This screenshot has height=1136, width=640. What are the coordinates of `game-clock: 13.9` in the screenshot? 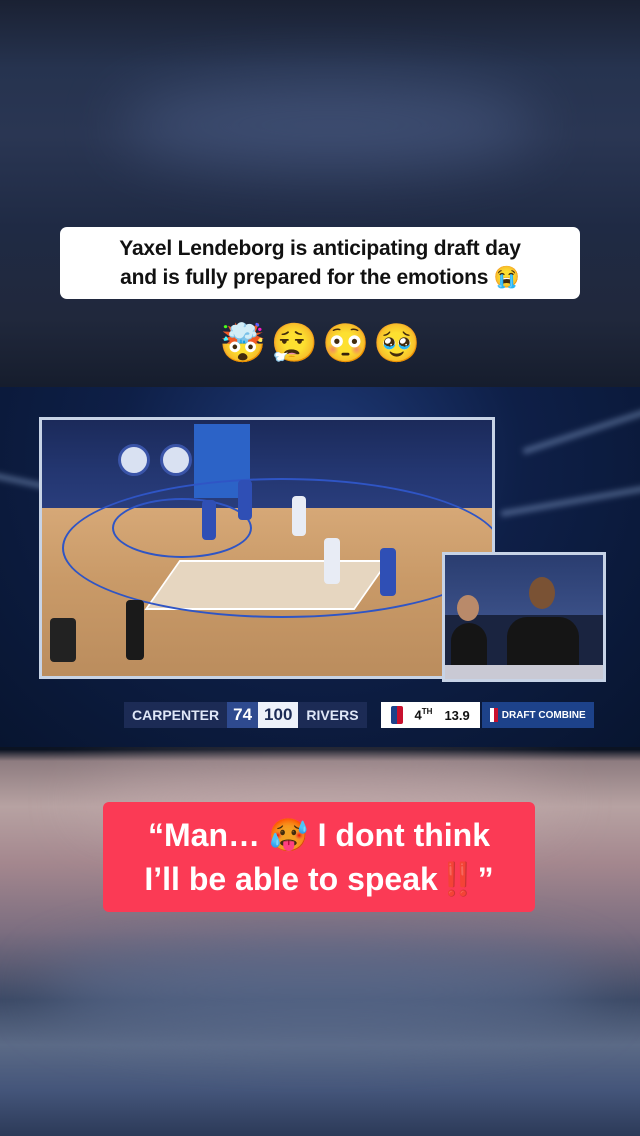 It's located at (457, 715).